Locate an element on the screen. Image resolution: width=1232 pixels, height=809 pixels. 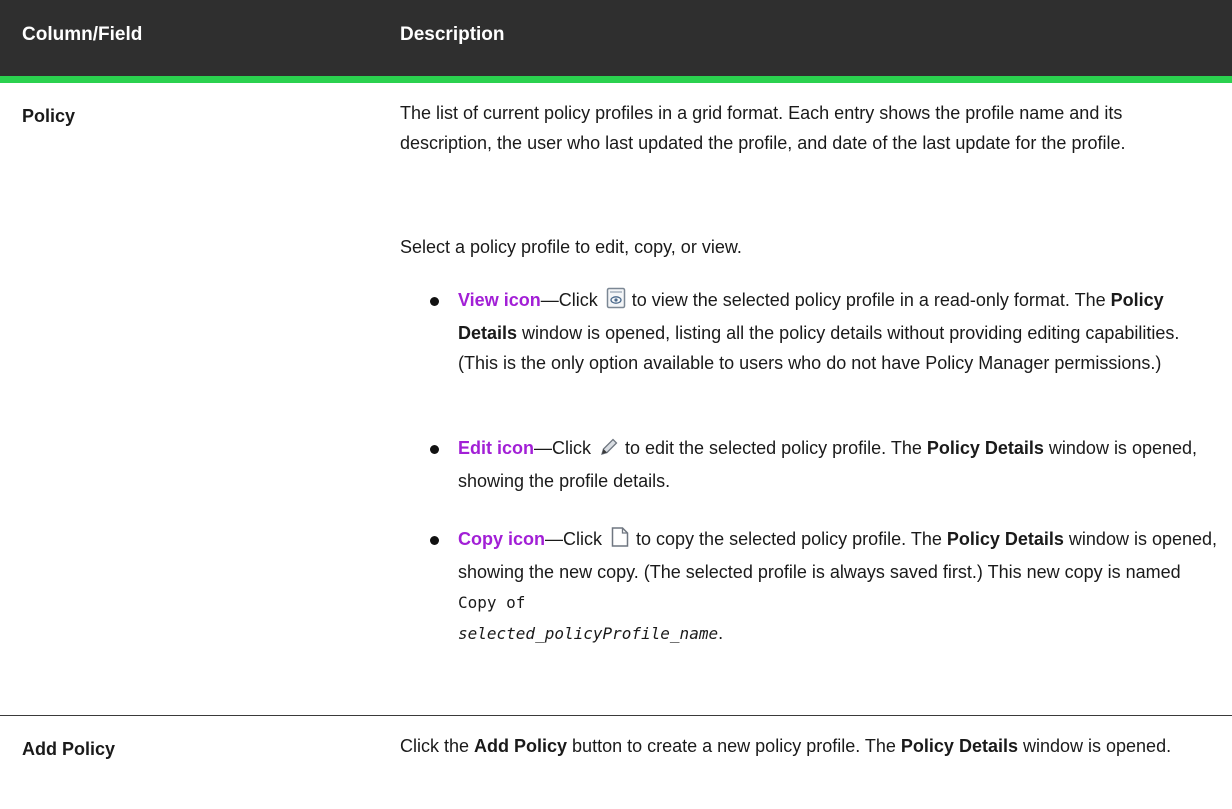
edit-icon-link: Edit icon is located at coordinates (496, 448).